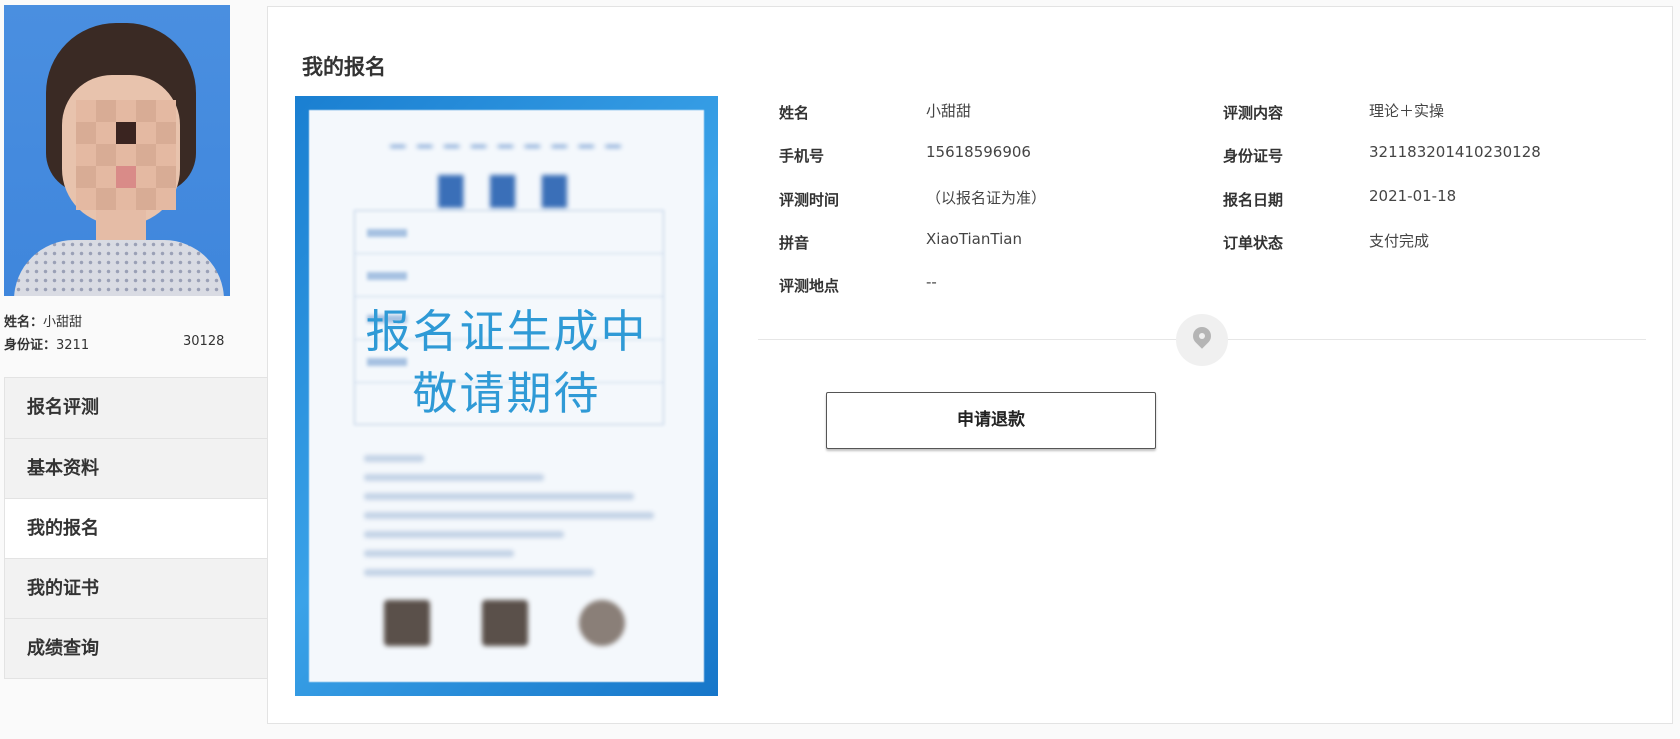 The image size is (1680, 739). Describe the element at coordinates (506, 331) in the screenshot. I see `certificate-overlay-line1: 报名证生成中` at that location.